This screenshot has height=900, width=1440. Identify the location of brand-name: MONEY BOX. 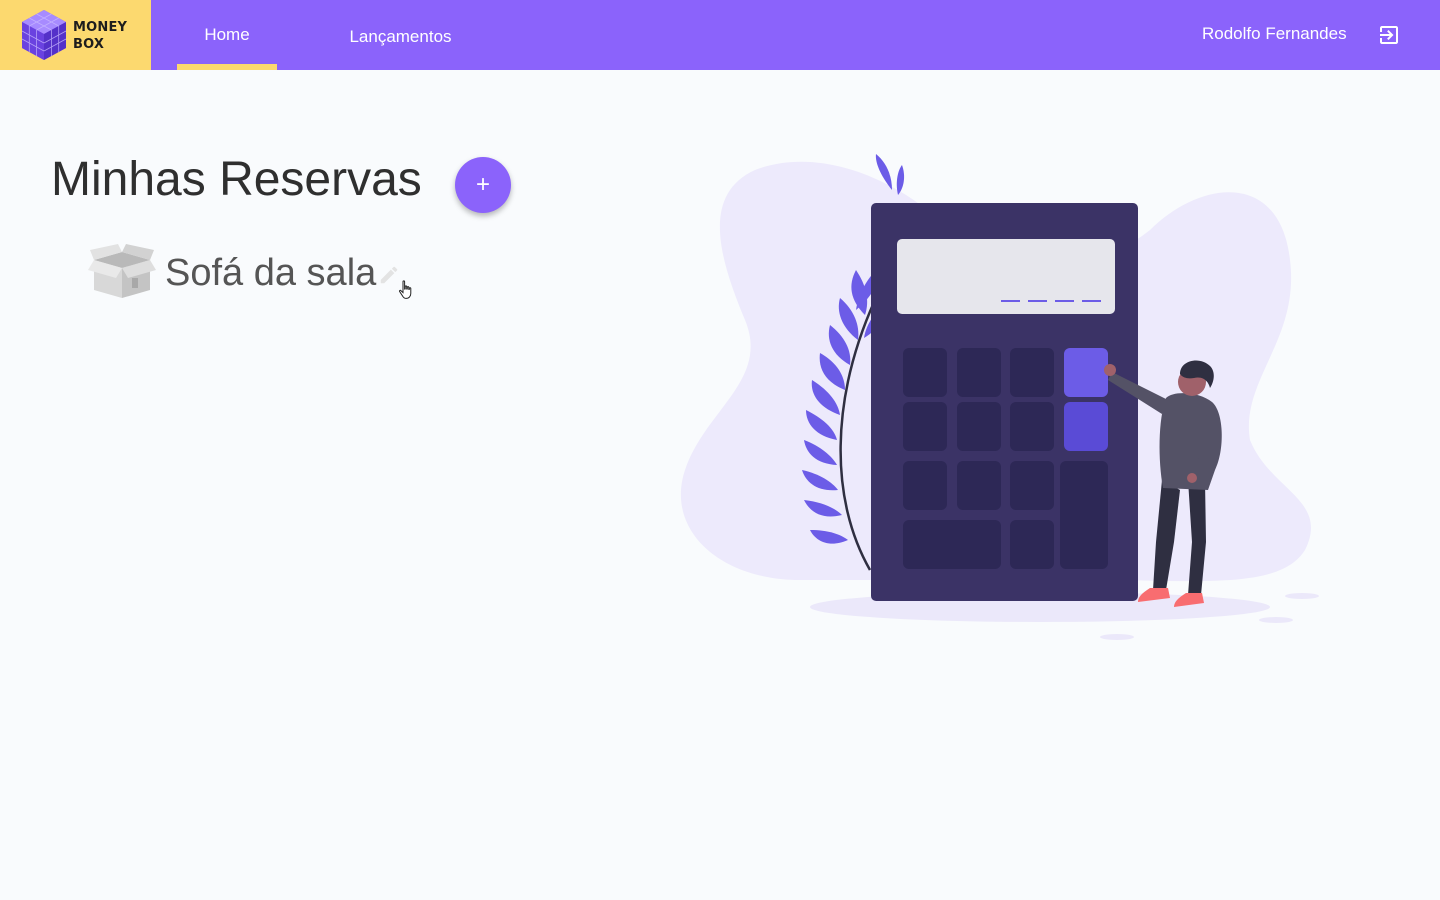
(100, 36).